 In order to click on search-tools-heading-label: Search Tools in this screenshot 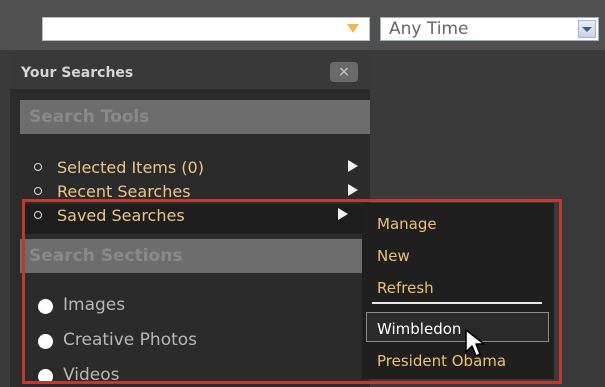, I will do `click(89, 117)`.